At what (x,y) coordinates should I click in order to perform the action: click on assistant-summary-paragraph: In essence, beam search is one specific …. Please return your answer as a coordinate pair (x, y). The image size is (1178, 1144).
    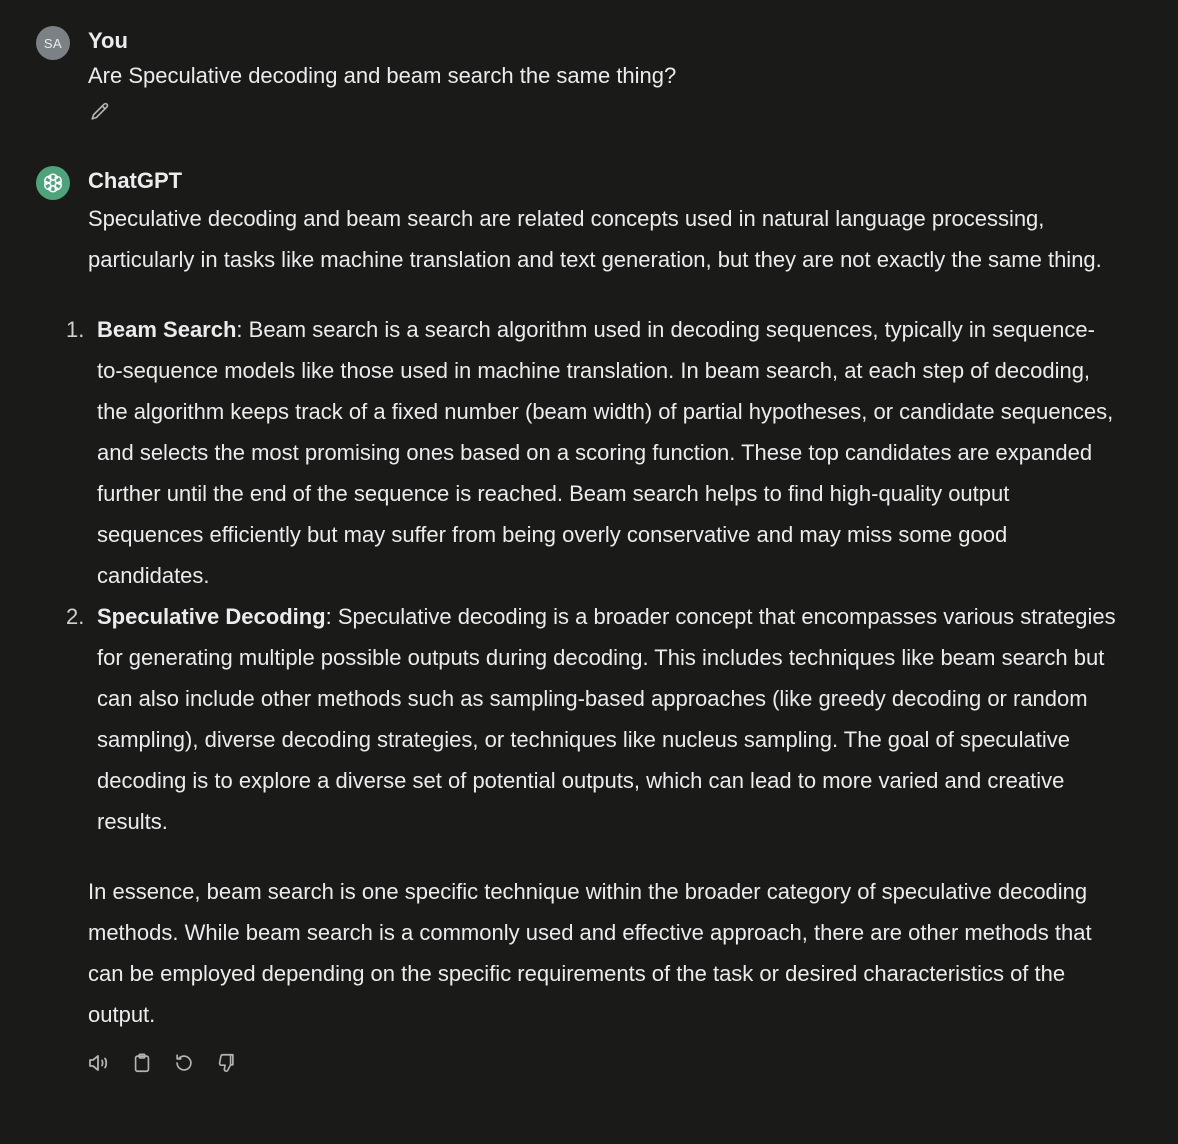
    Looking at the image, I should click on (590, 953).